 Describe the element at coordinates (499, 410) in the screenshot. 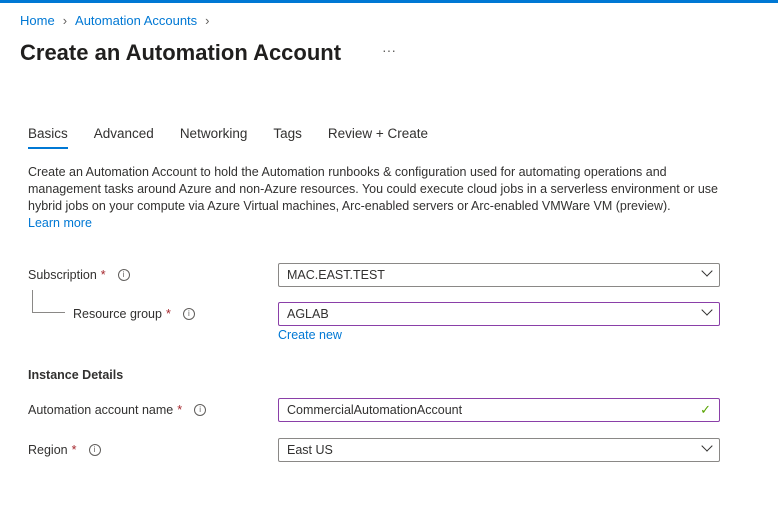

I see `account-name-input: CommercialAutomationAccount ✓` at that location.